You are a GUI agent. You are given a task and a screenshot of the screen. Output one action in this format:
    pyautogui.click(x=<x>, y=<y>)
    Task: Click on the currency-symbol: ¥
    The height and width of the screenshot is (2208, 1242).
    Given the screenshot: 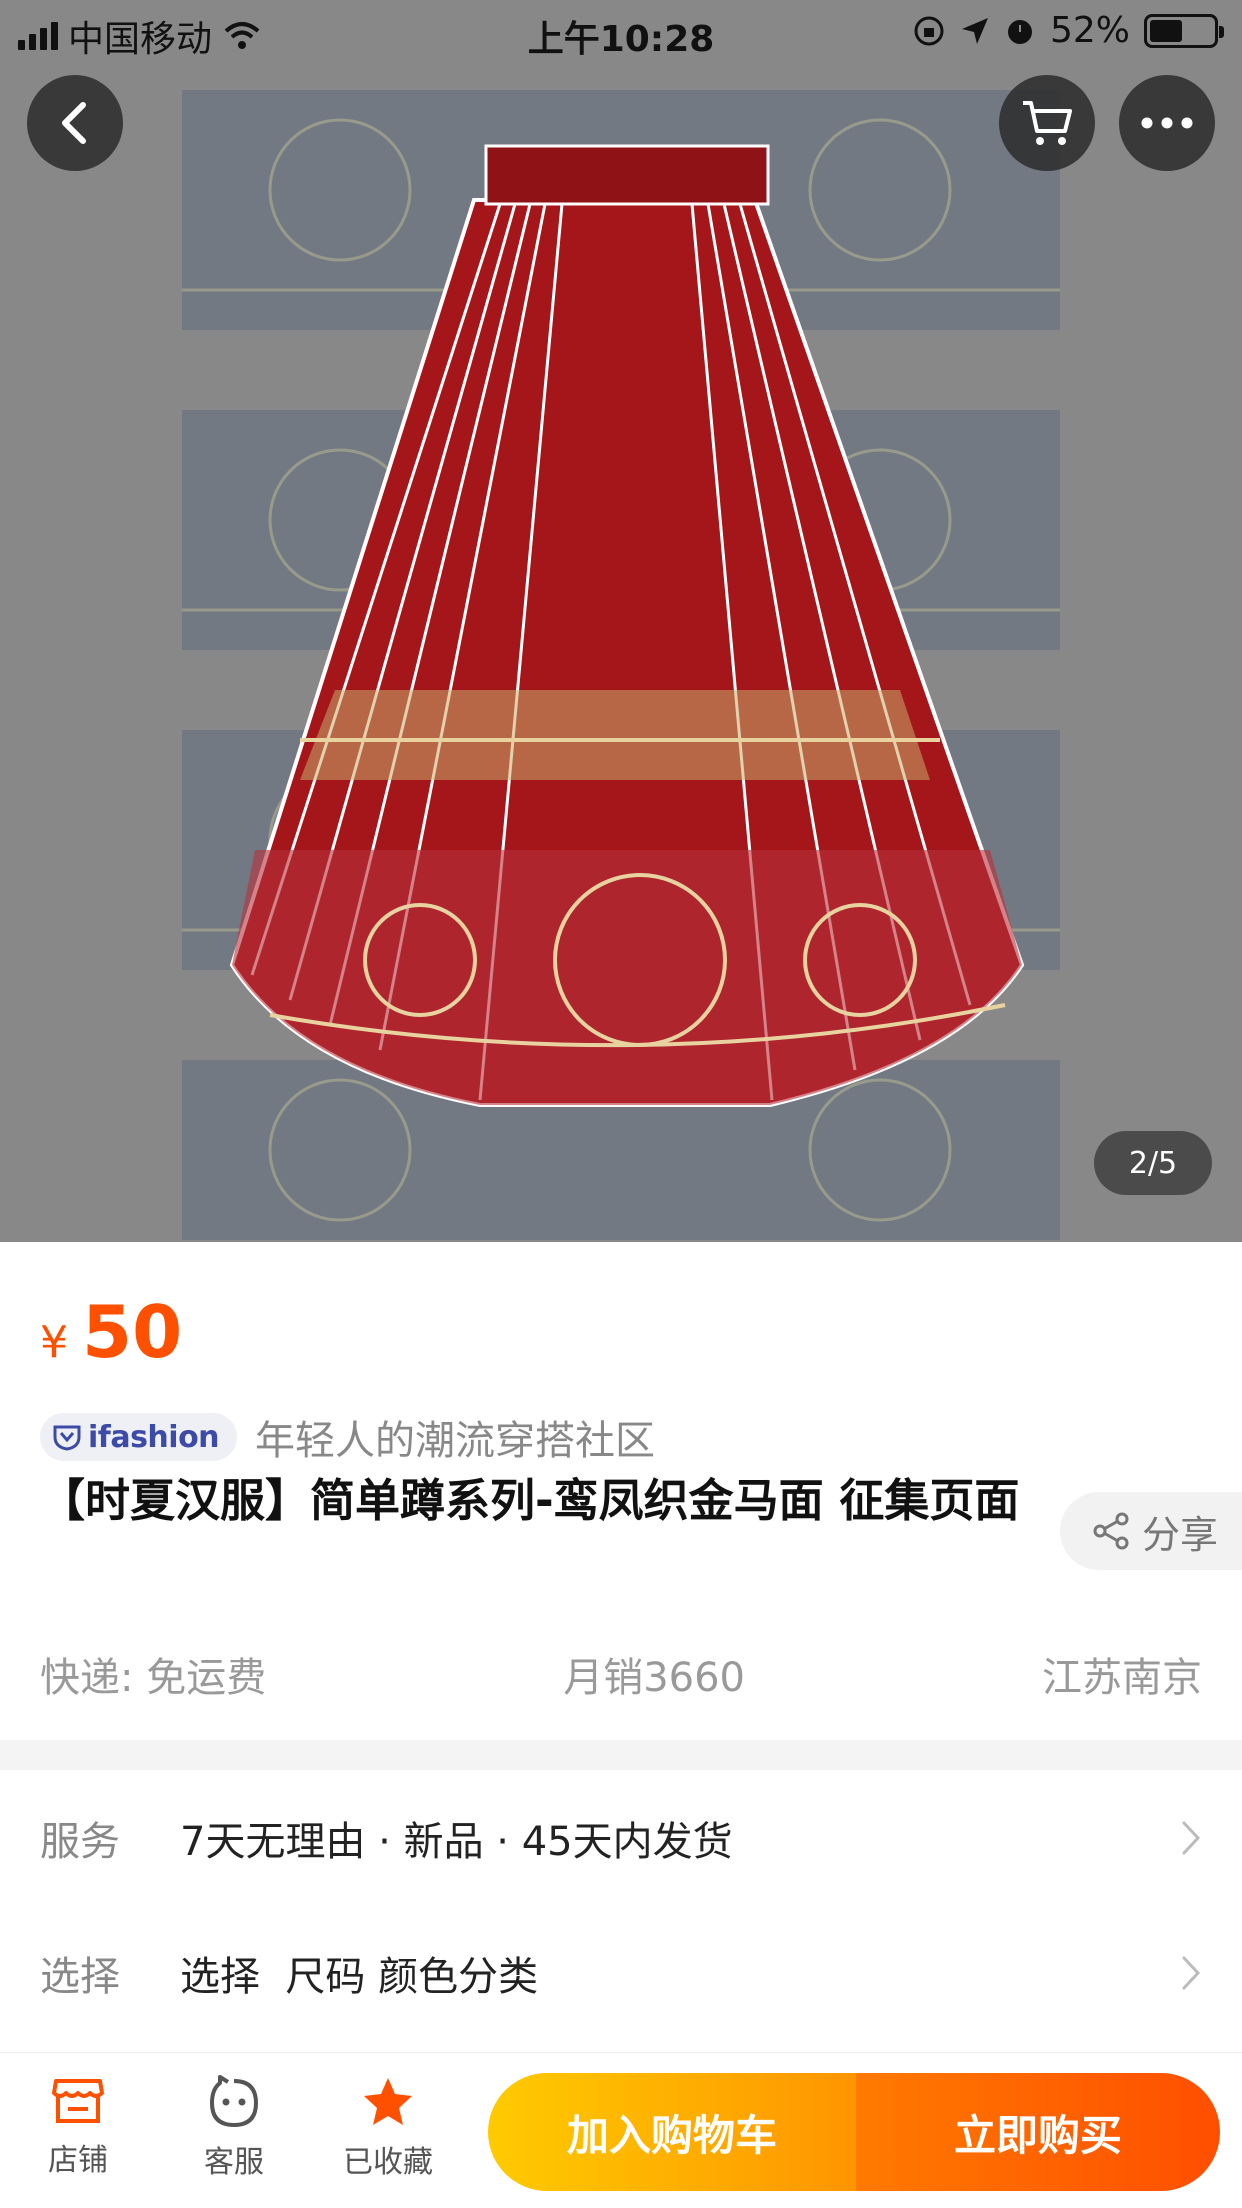 What is the action you would take?
    pyautogui.click(x=54, y=1342)
    